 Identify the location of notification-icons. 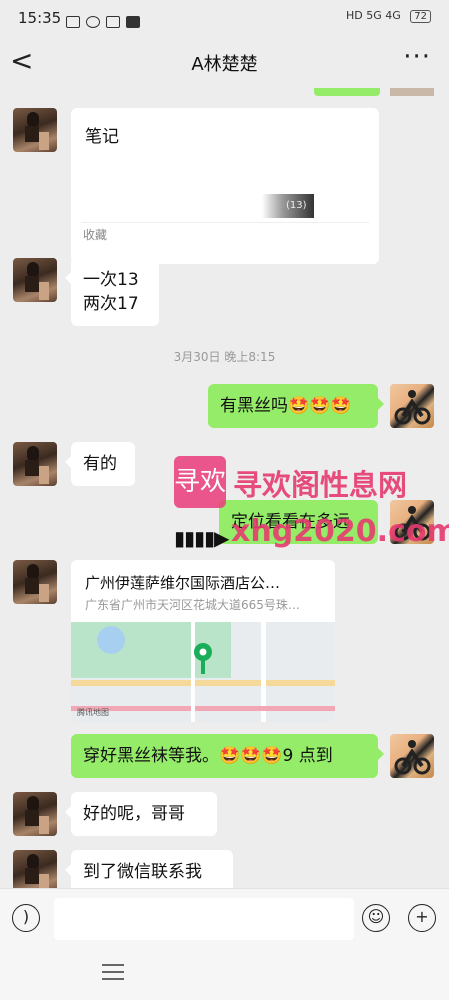
(106, 20).